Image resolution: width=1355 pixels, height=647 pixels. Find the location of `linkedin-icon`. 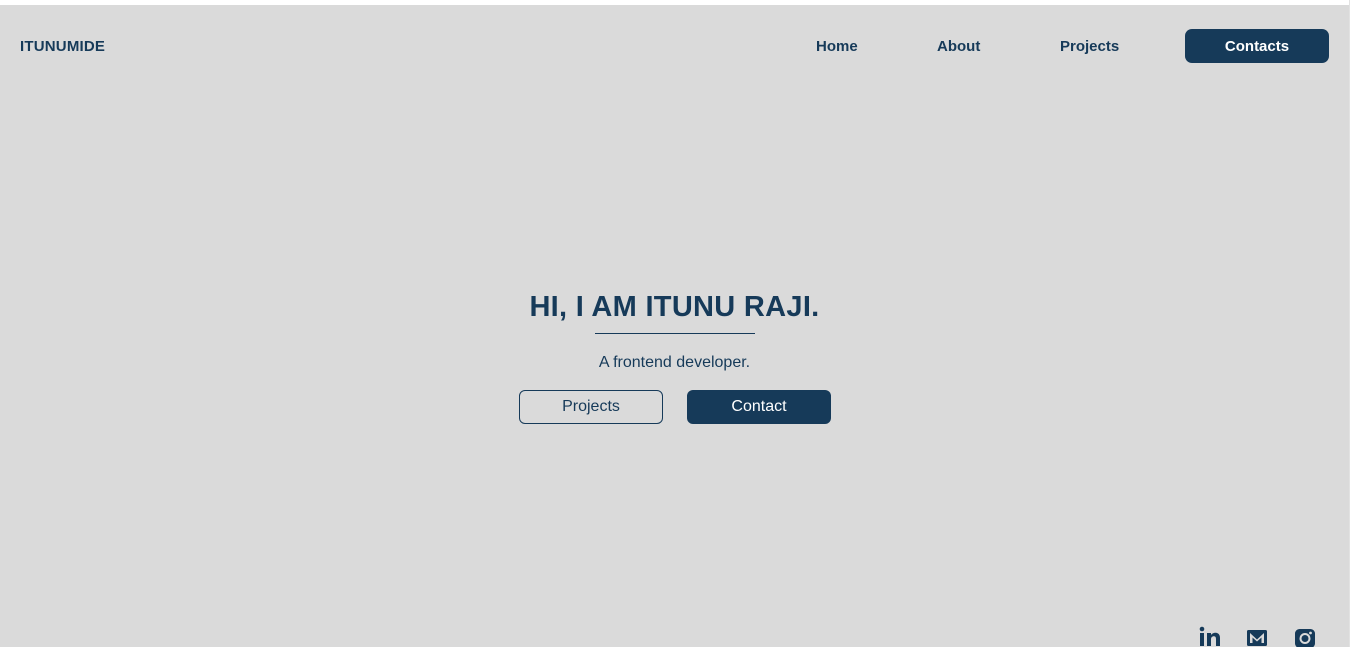

linkedin-icon is located at coordinates (1210, 636).